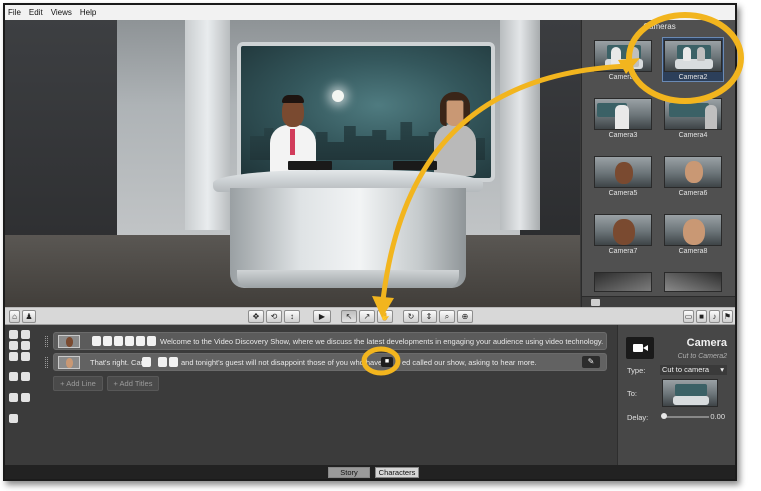 Image resolution: width=761 pixels, height=491 pixels. Describe the element at coordinates (14, 316) in the screenshot. I see `home-icon: ⌂` at that location.